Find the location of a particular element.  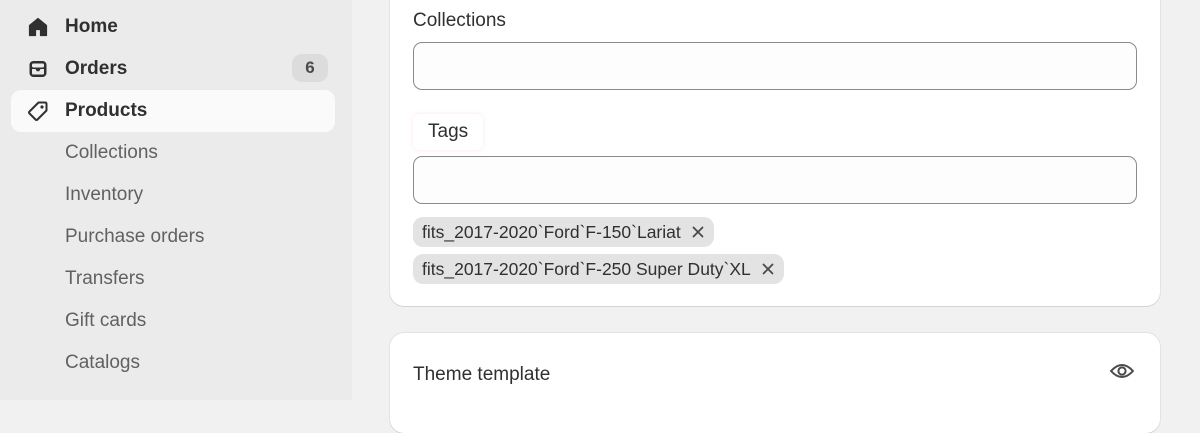

home-icon is located at coordinates (38, 27).